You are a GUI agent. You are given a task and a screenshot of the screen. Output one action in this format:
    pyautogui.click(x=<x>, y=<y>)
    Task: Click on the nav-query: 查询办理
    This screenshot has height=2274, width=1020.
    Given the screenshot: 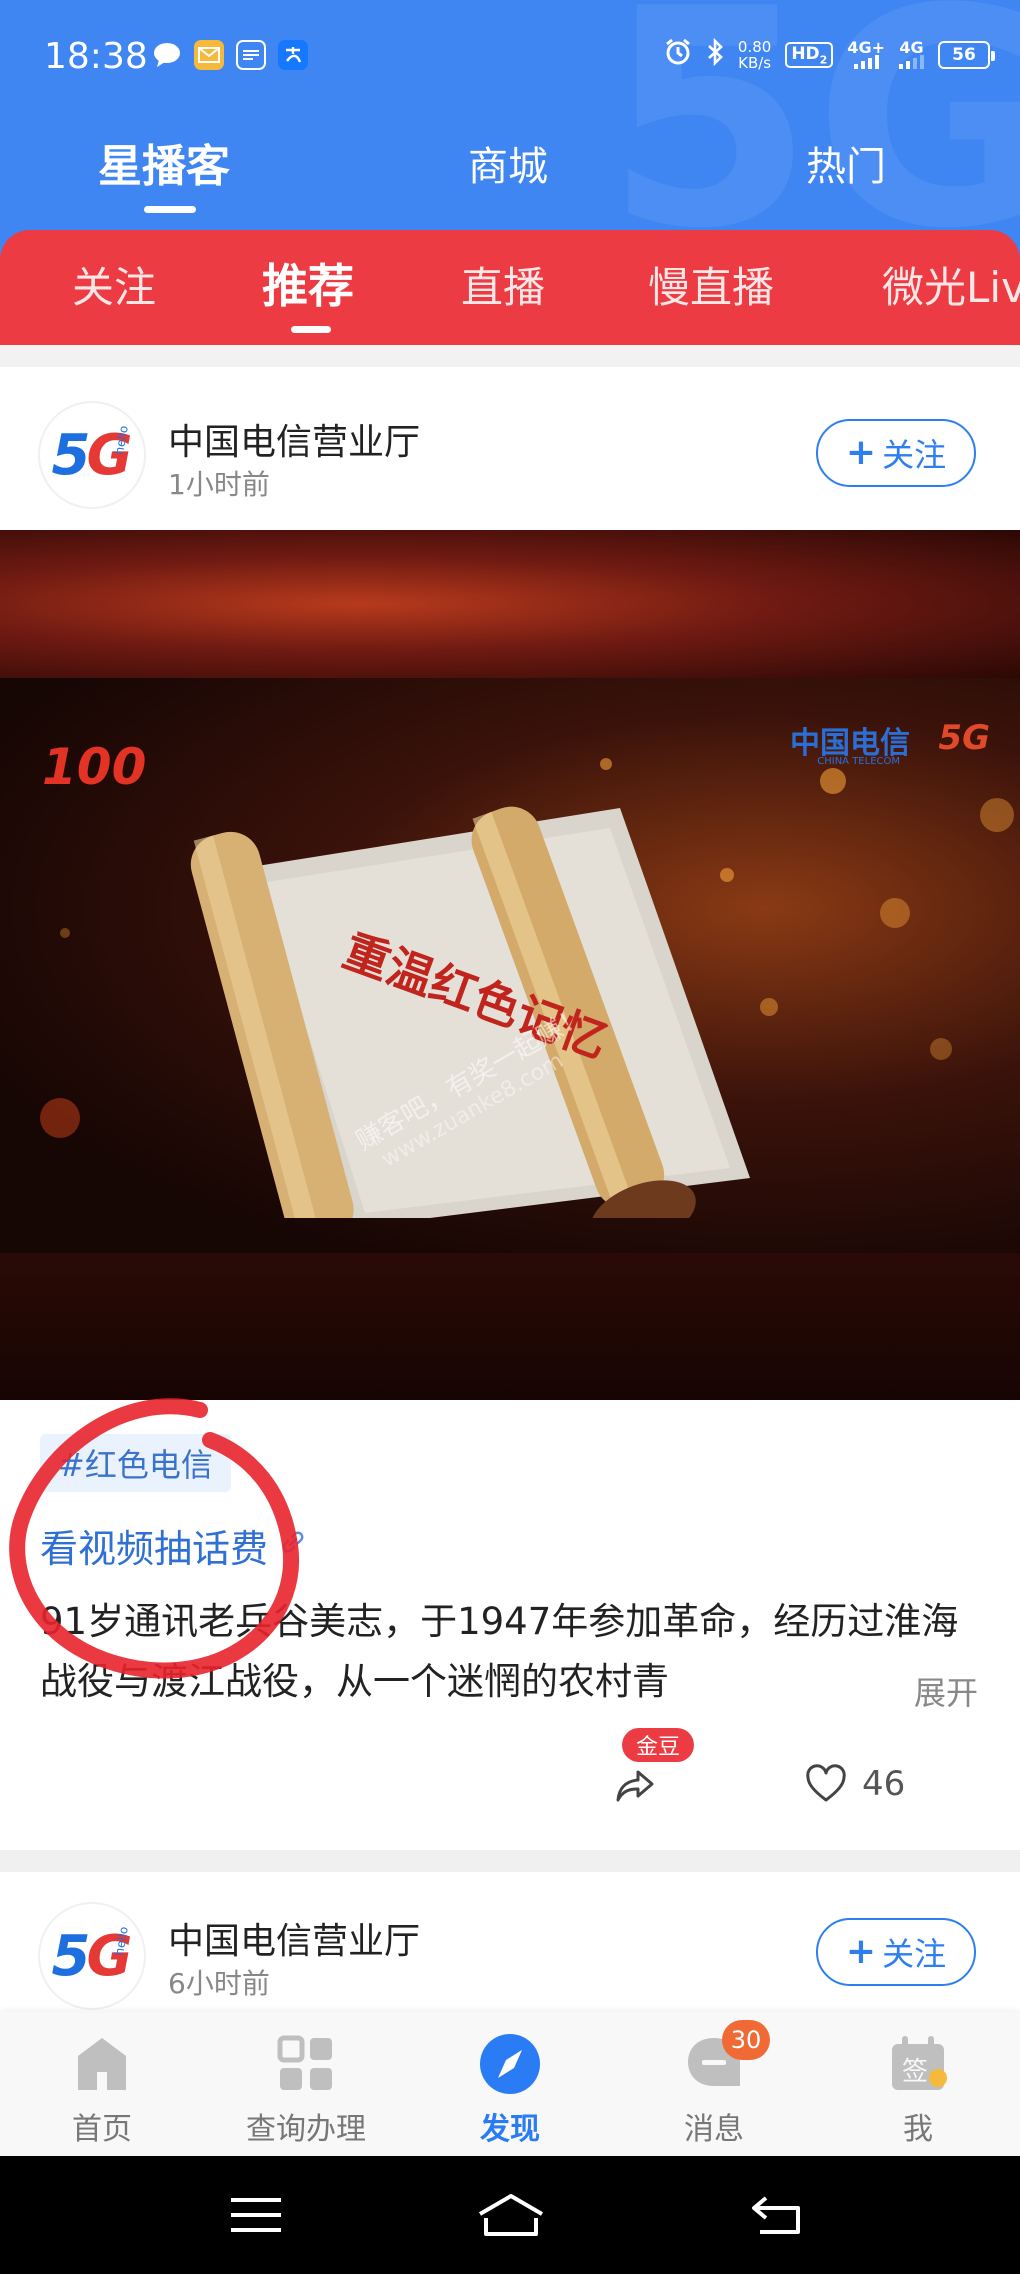 What is the action you would take?
    pyautogui.click(x=306, y=2084)
    